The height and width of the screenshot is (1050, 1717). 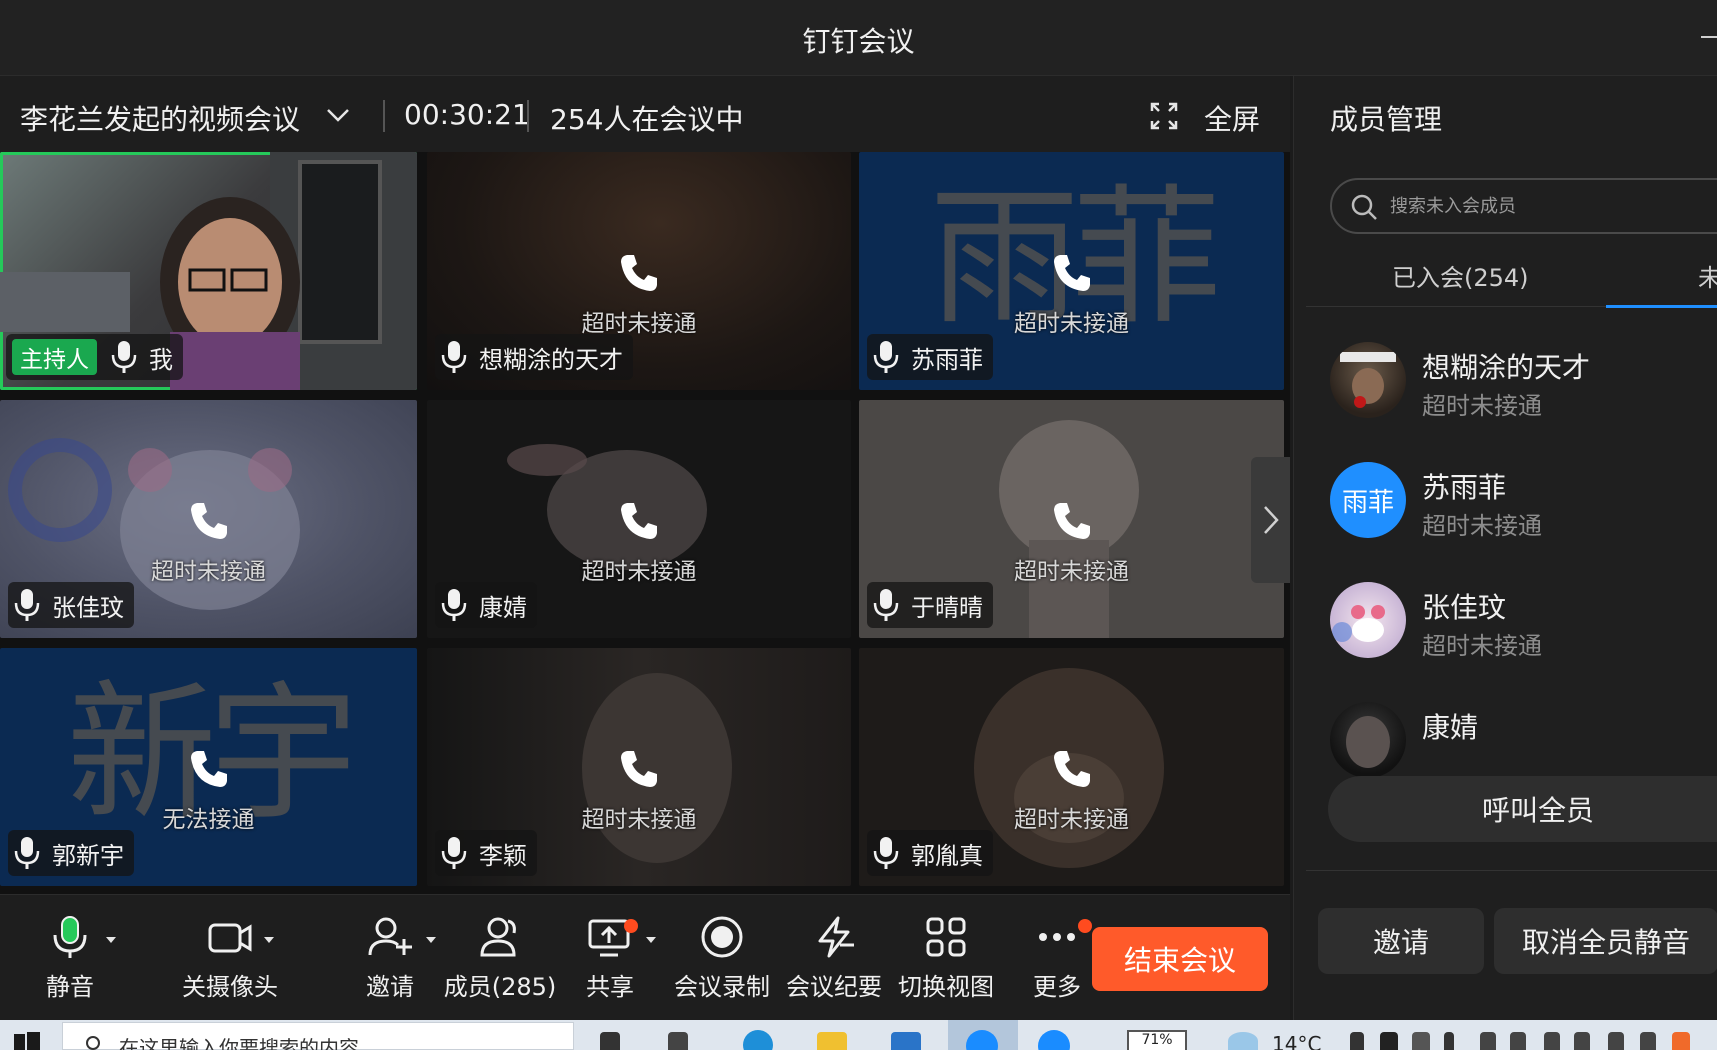 What do you see at coordinates (1523, 742) in the screenshot?
I see `member-item: 康婧` at bounding box center [1523, 742].